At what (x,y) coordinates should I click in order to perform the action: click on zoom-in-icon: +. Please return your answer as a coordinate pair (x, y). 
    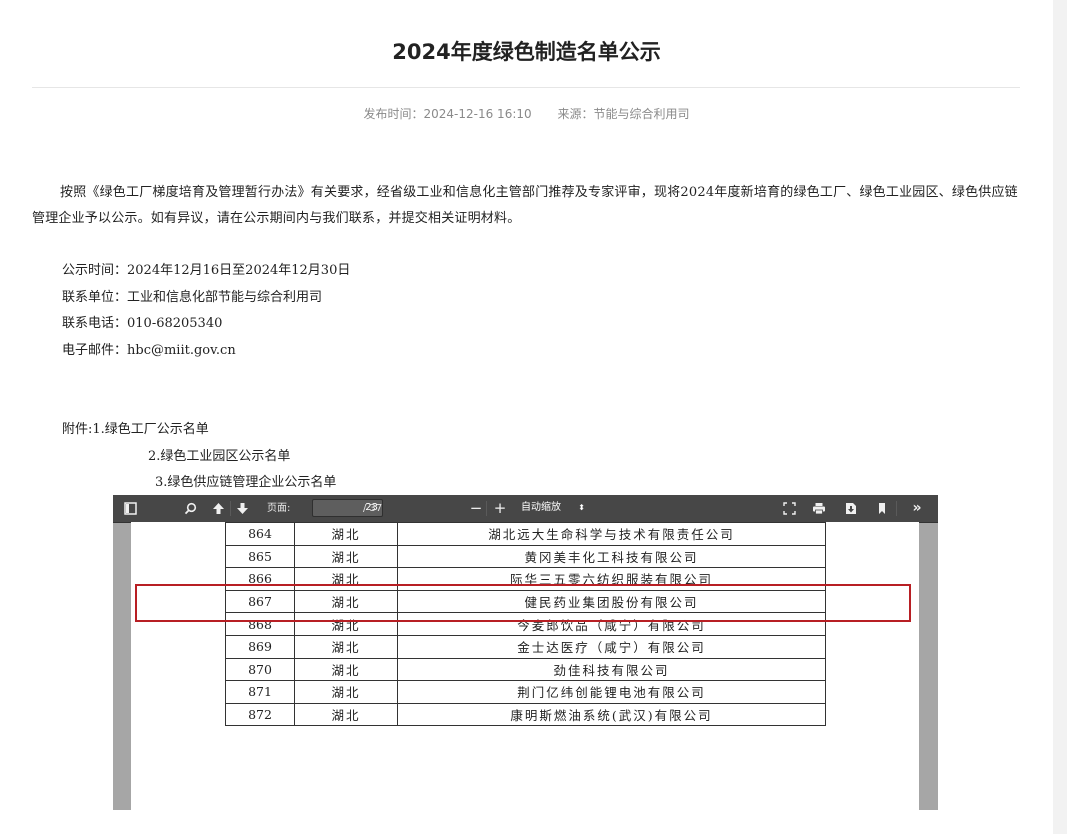
    Looking at the image, I should click on (500, 508).